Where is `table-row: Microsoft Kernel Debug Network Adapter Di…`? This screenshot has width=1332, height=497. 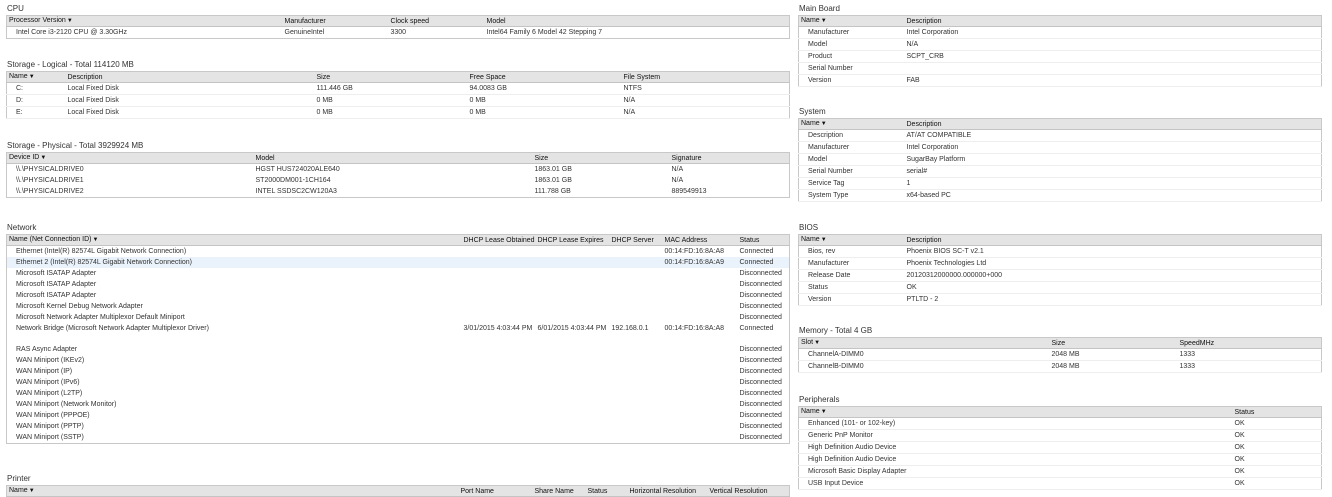
table-row: Microsoft Kernel Debug Network Adapter Di… is located at coordinates (398, 306).